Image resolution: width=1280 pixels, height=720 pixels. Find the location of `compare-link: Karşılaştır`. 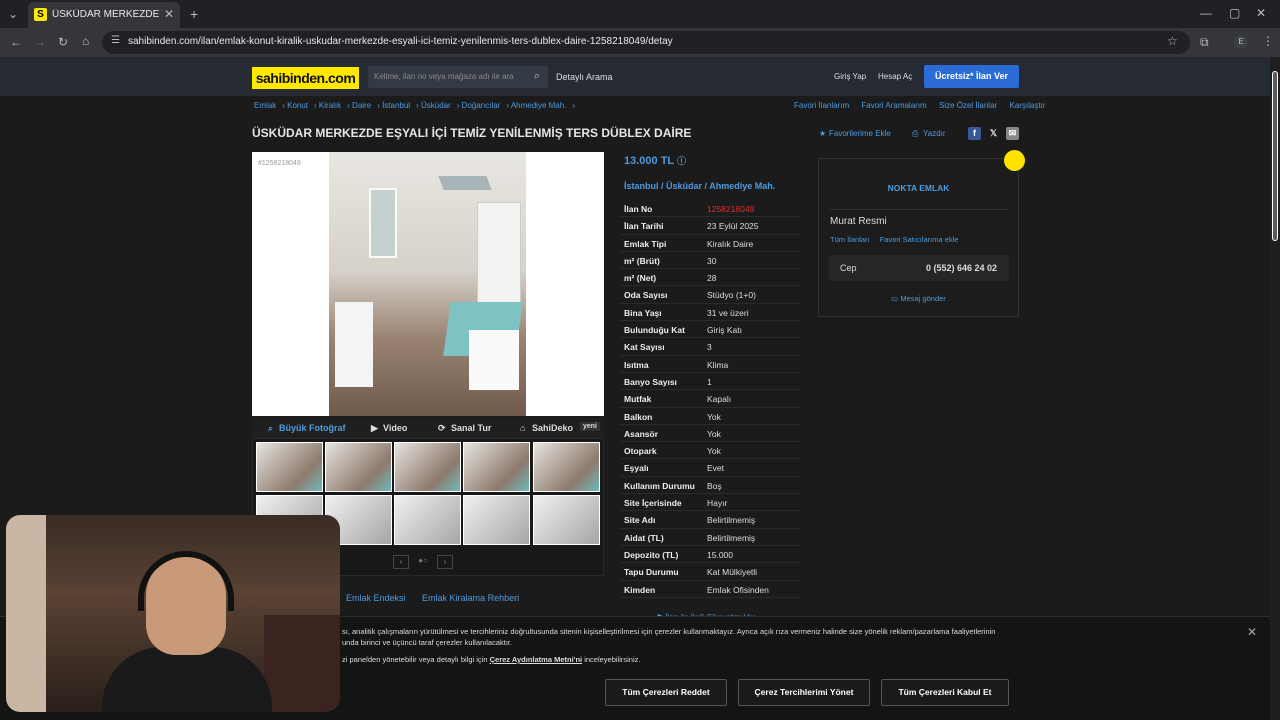

compare-link: Karşılaştır is located at coordinates (1027, 105).